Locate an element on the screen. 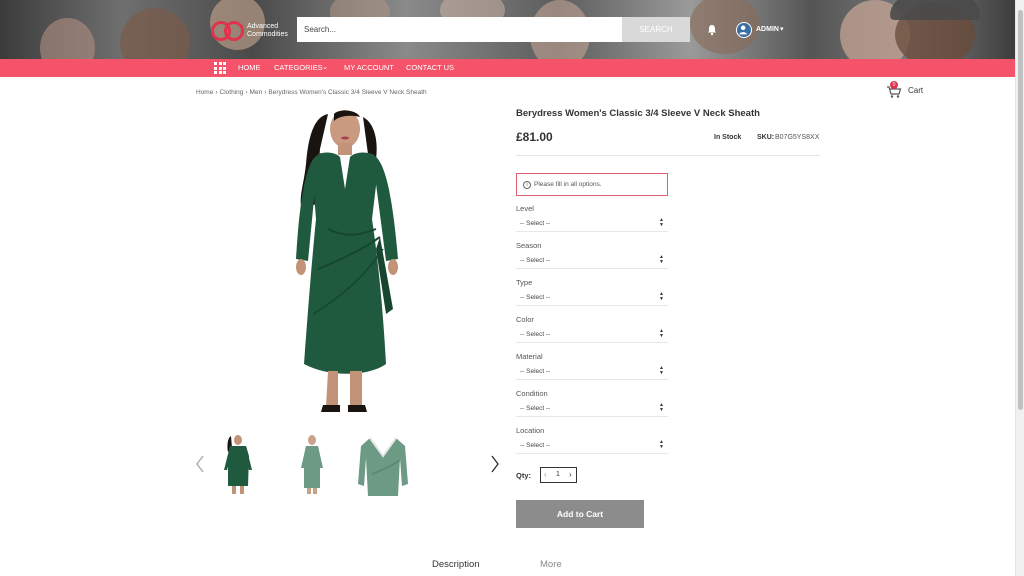  quantity-value: 1 is located at coordinates (558, 474).